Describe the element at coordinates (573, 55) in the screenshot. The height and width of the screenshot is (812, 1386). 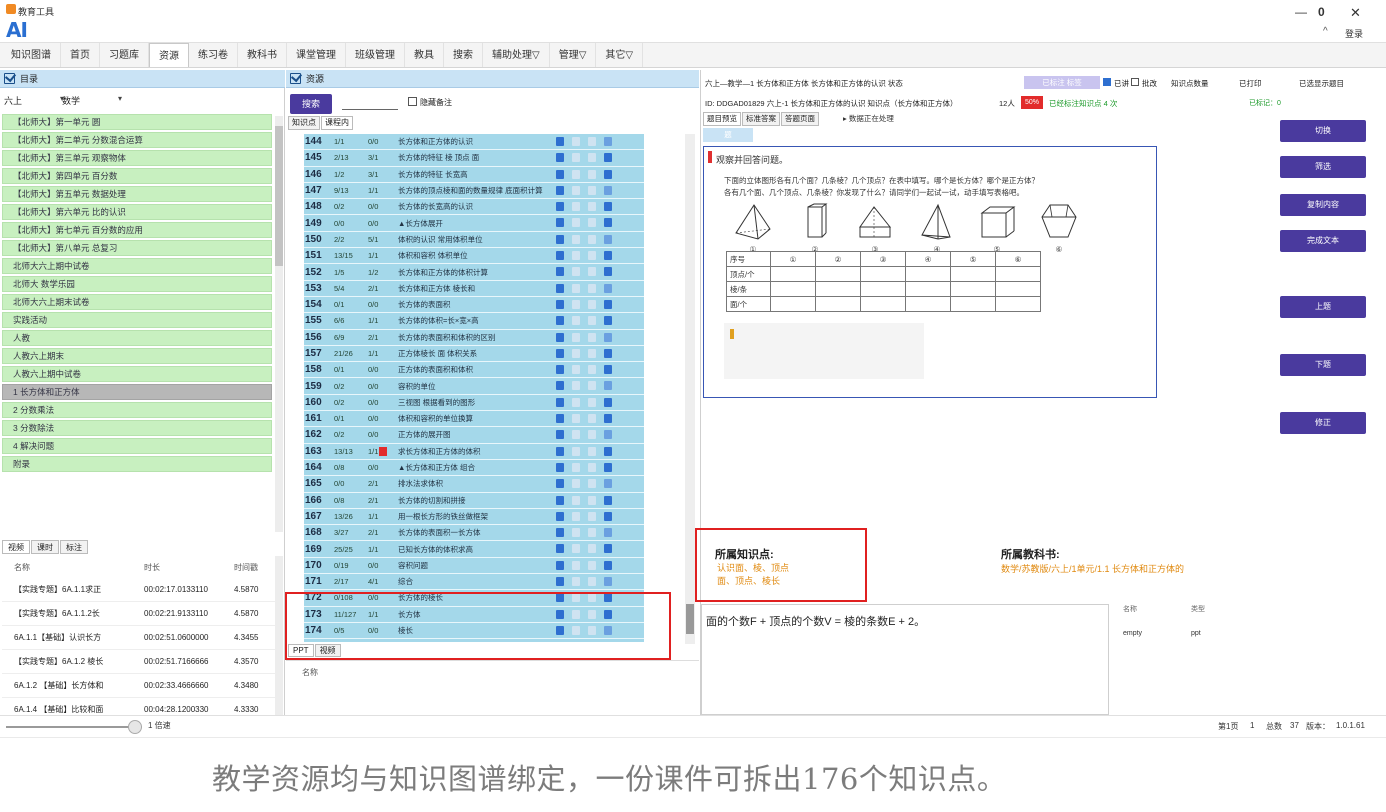
I see `menu-tab: 管理▽` at that location.